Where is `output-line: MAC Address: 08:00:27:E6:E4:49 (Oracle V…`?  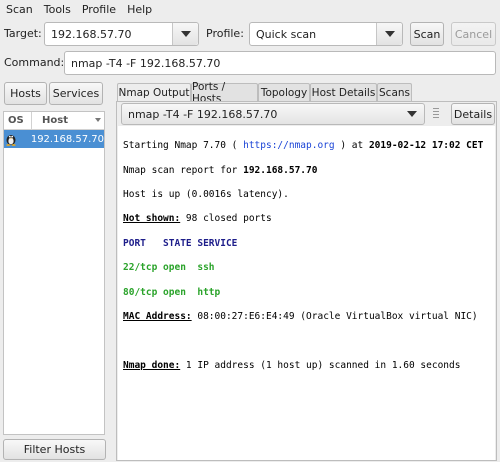 output-line: MAC Address: 08:00:27:E6:E4:49 (Oracle V… is located at coordinates (300, 316).